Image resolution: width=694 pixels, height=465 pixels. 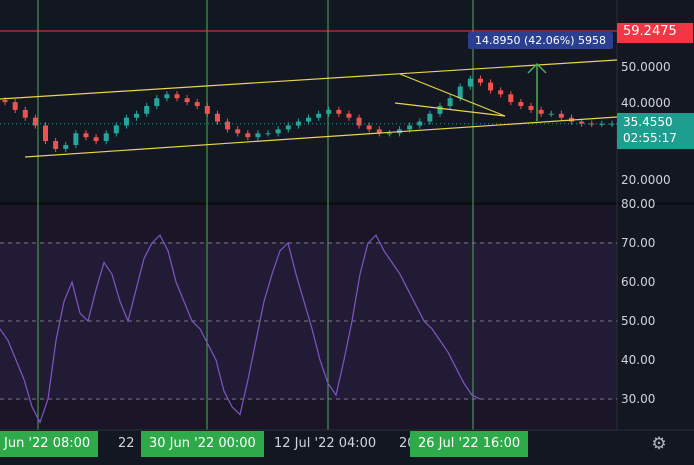 What do you see at coordinates (659, 444) in the screenshot?
I see `gear-icon: ⚙` at bounding box center [659, 444].